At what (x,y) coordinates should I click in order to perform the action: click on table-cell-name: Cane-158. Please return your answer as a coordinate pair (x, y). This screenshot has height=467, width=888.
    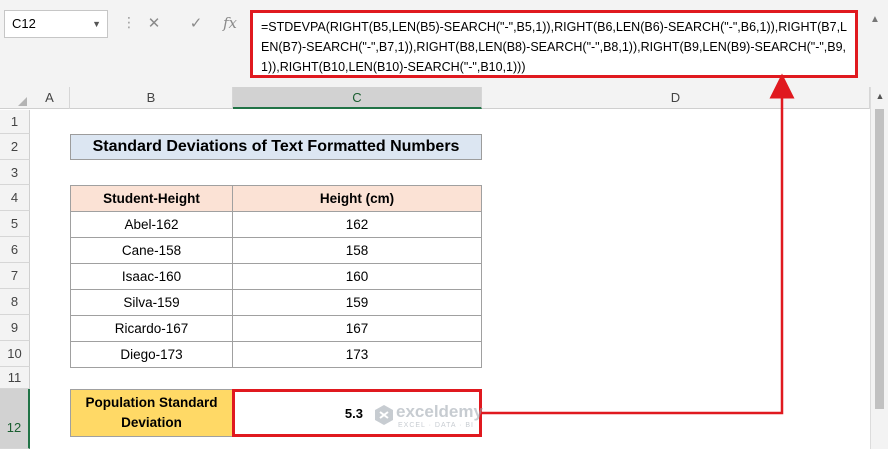
    Looking at the image, I should click on (151, 250).